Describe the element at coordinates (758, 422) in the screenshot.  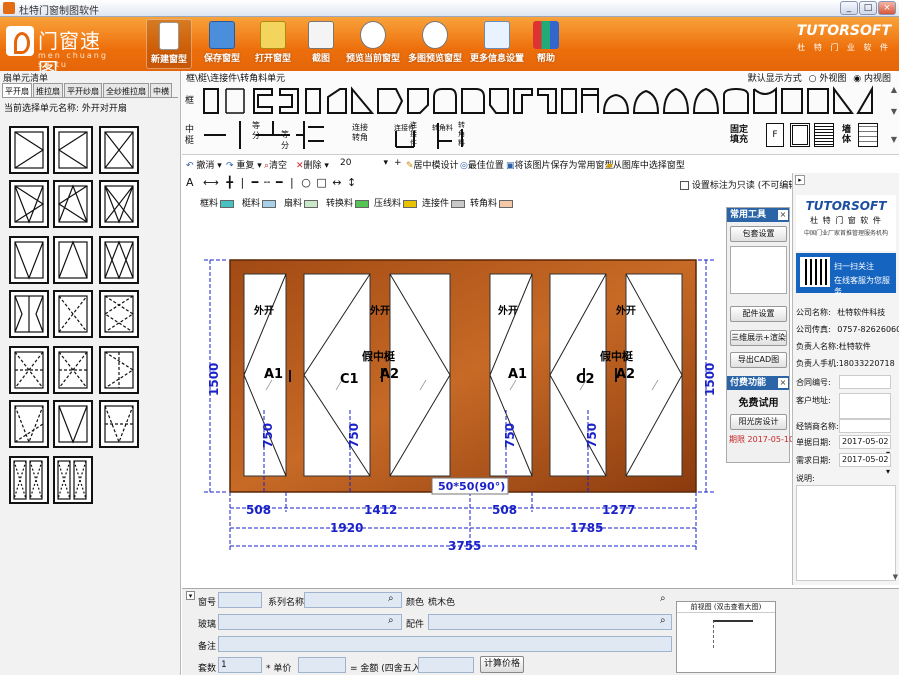
I see `sunroom-design-button: 阳光房设计` at that location.